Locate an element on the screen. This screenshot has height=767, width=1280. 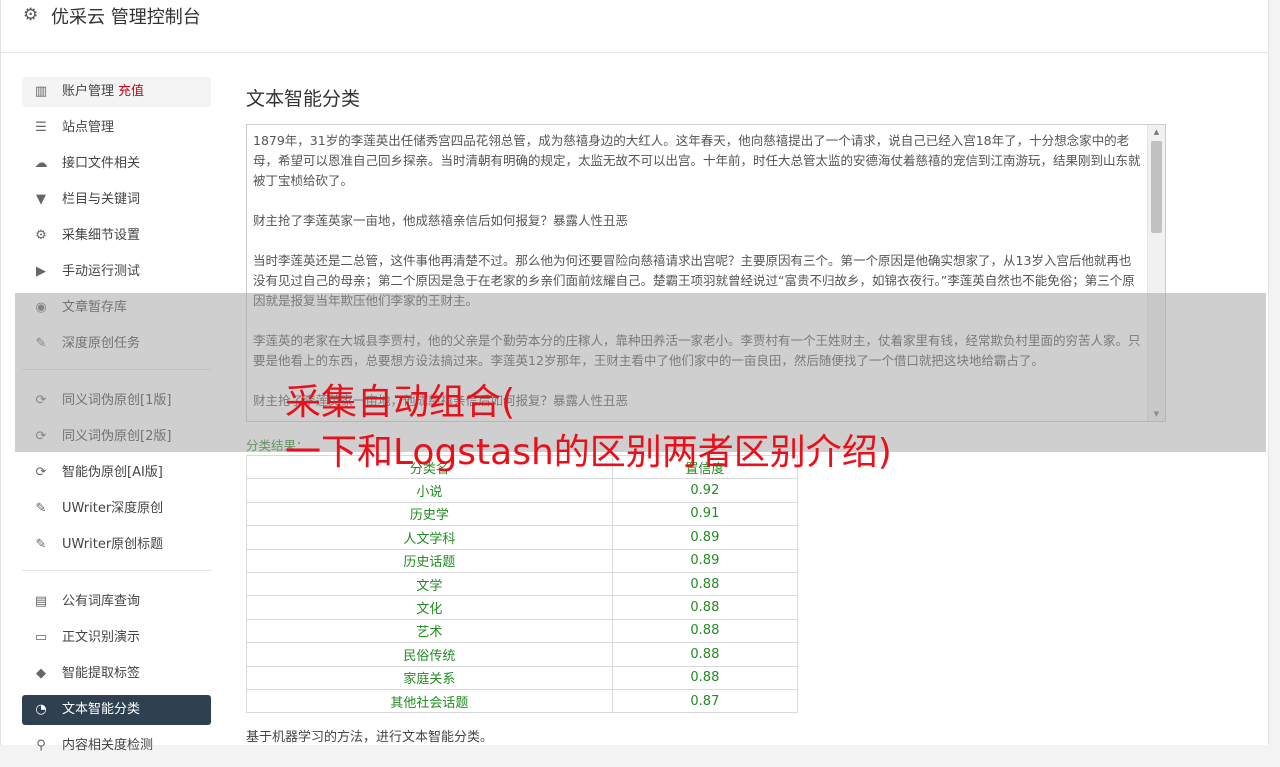
tag-icon: ◆ is located at coordinates (41, 673).